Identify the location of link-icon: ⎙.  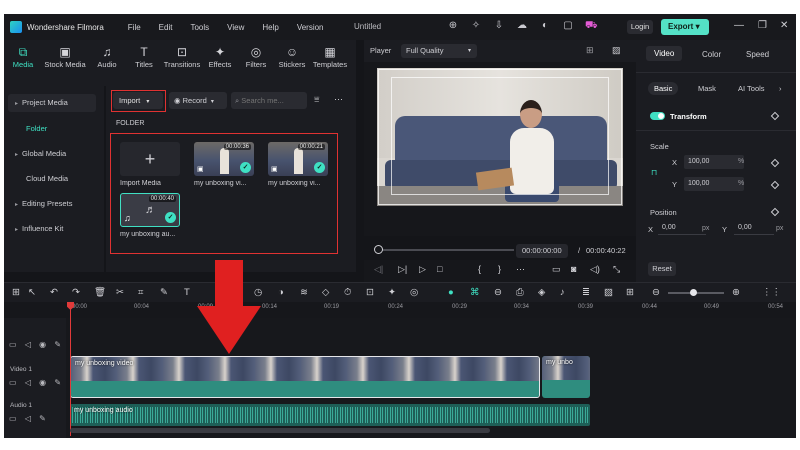
(520, 292).